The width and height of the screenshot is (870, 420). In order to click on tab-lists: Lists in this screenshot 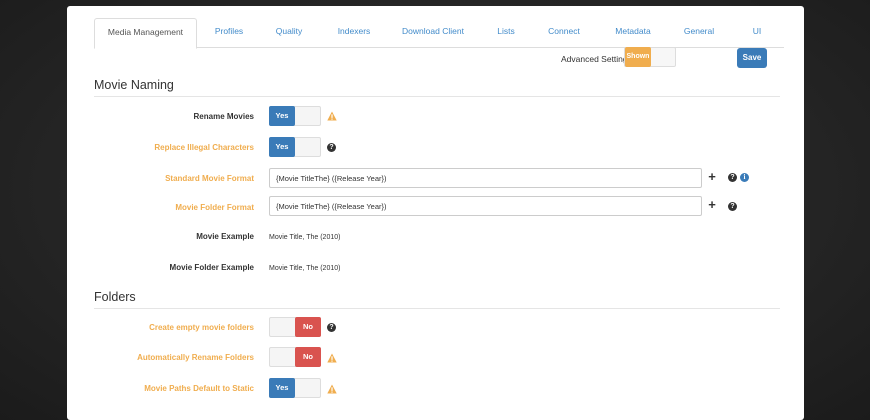, I will do `click(506, 33)`.